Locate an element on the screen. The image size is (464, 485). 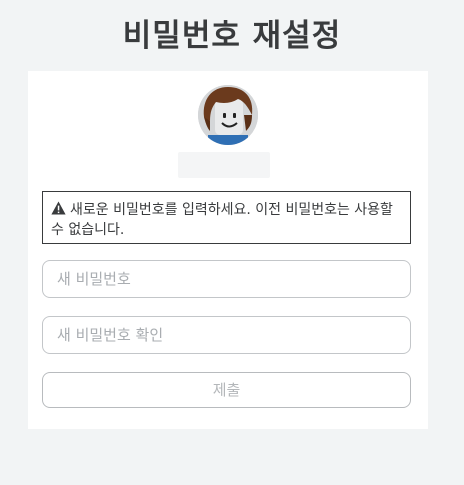
submit-button: 제출 is located at coordinates (226, 390).